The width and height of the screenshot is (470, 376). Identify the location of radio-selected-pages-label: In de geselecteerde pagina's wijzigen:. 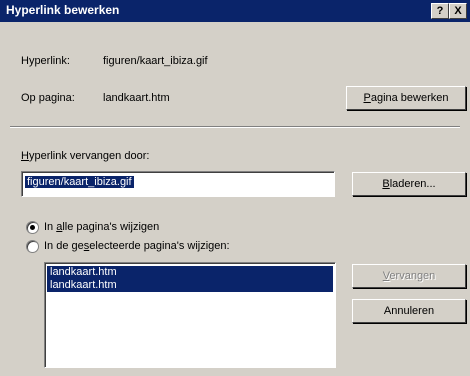
(137, 246).